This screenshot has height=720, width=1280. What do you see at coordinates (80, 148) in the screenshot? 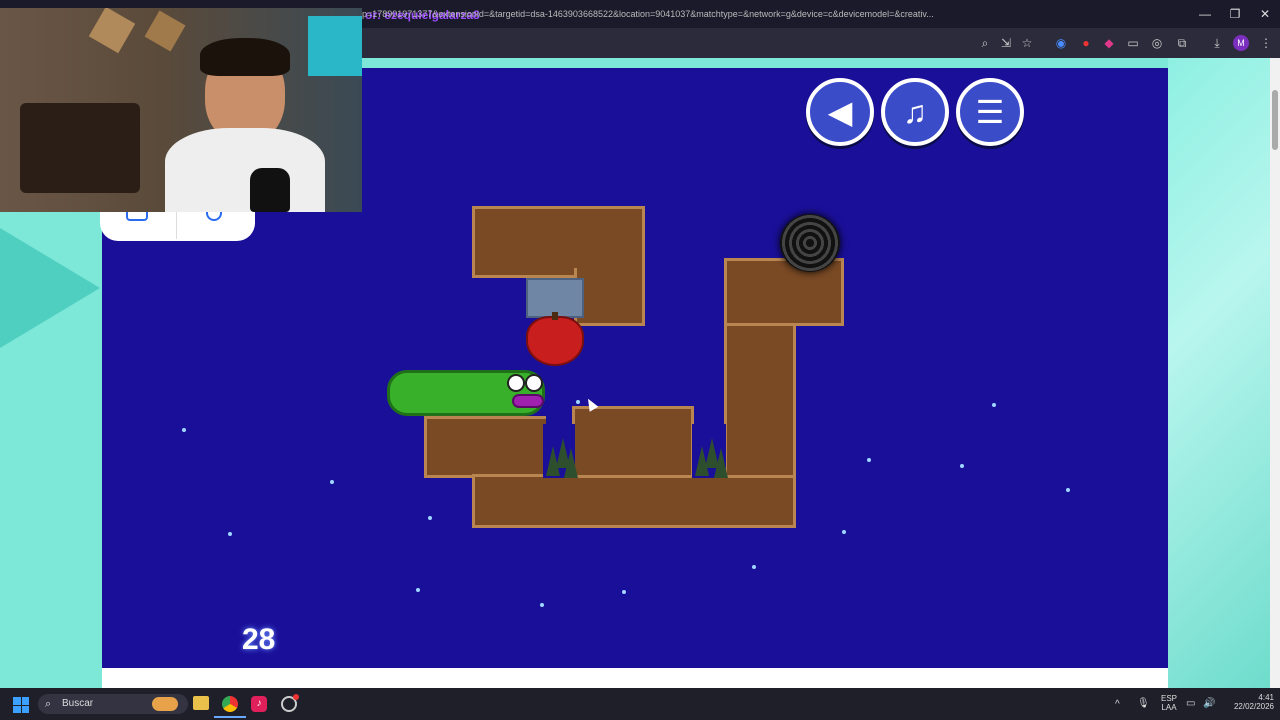
I see `bed` at bounding box center [80, 148].